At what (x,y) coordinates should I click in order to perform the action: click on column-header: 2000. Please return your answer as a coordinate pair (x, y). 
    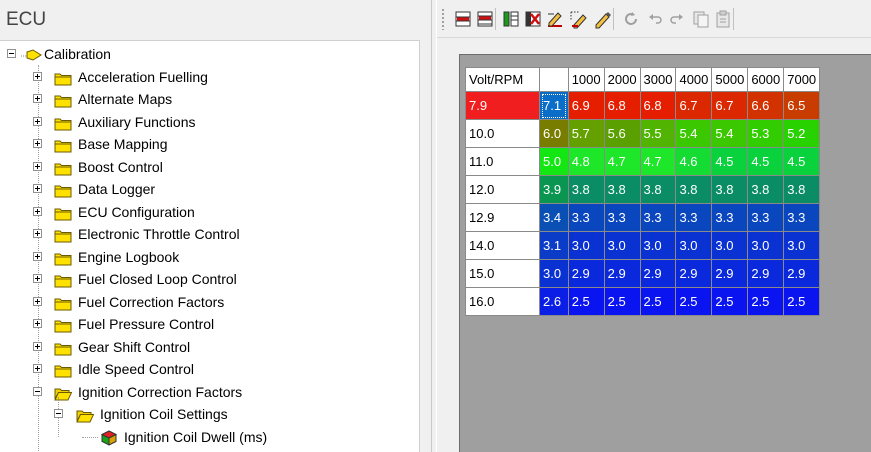
    Looking at the image, I should click on (622, 79).